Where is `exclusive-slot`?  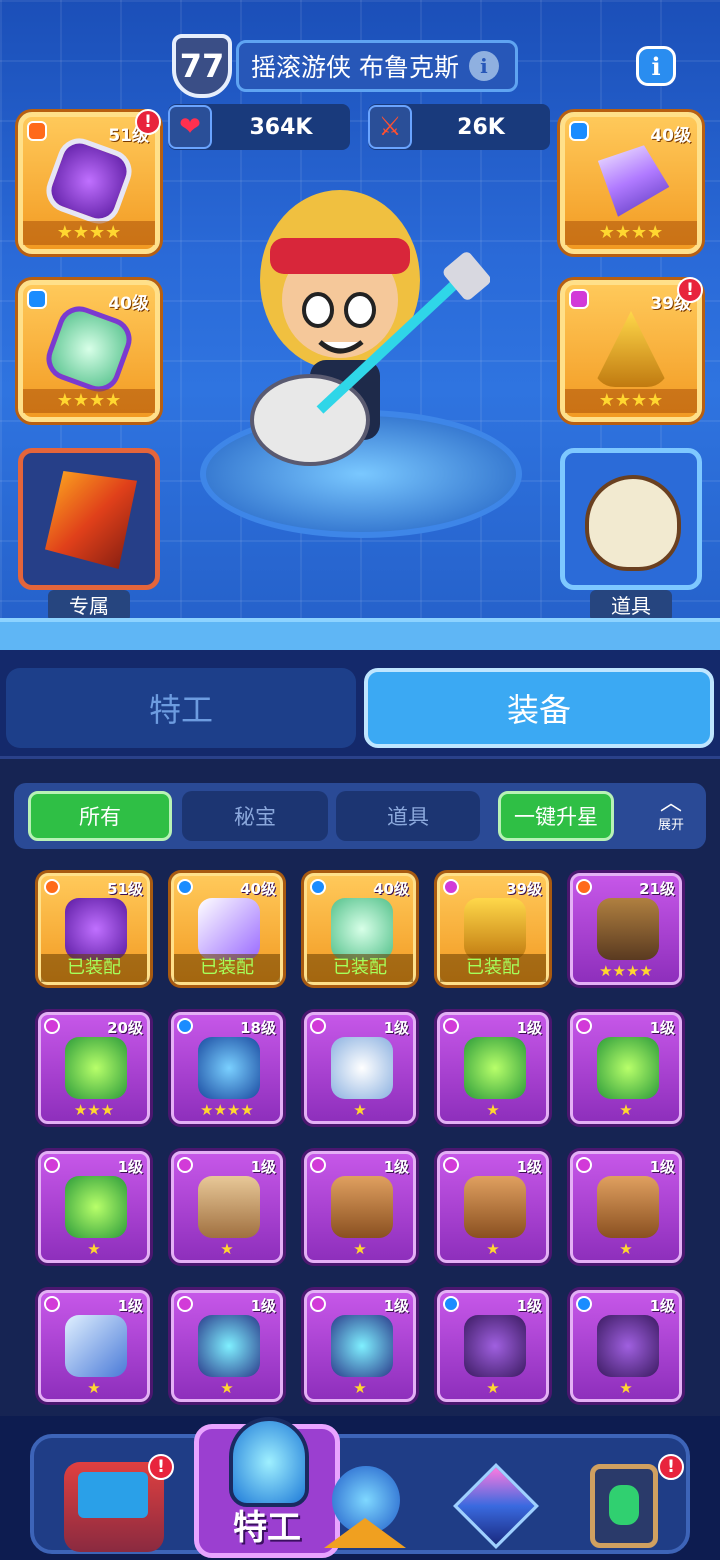
exclusive-slot is located at coordinates (89, 519).